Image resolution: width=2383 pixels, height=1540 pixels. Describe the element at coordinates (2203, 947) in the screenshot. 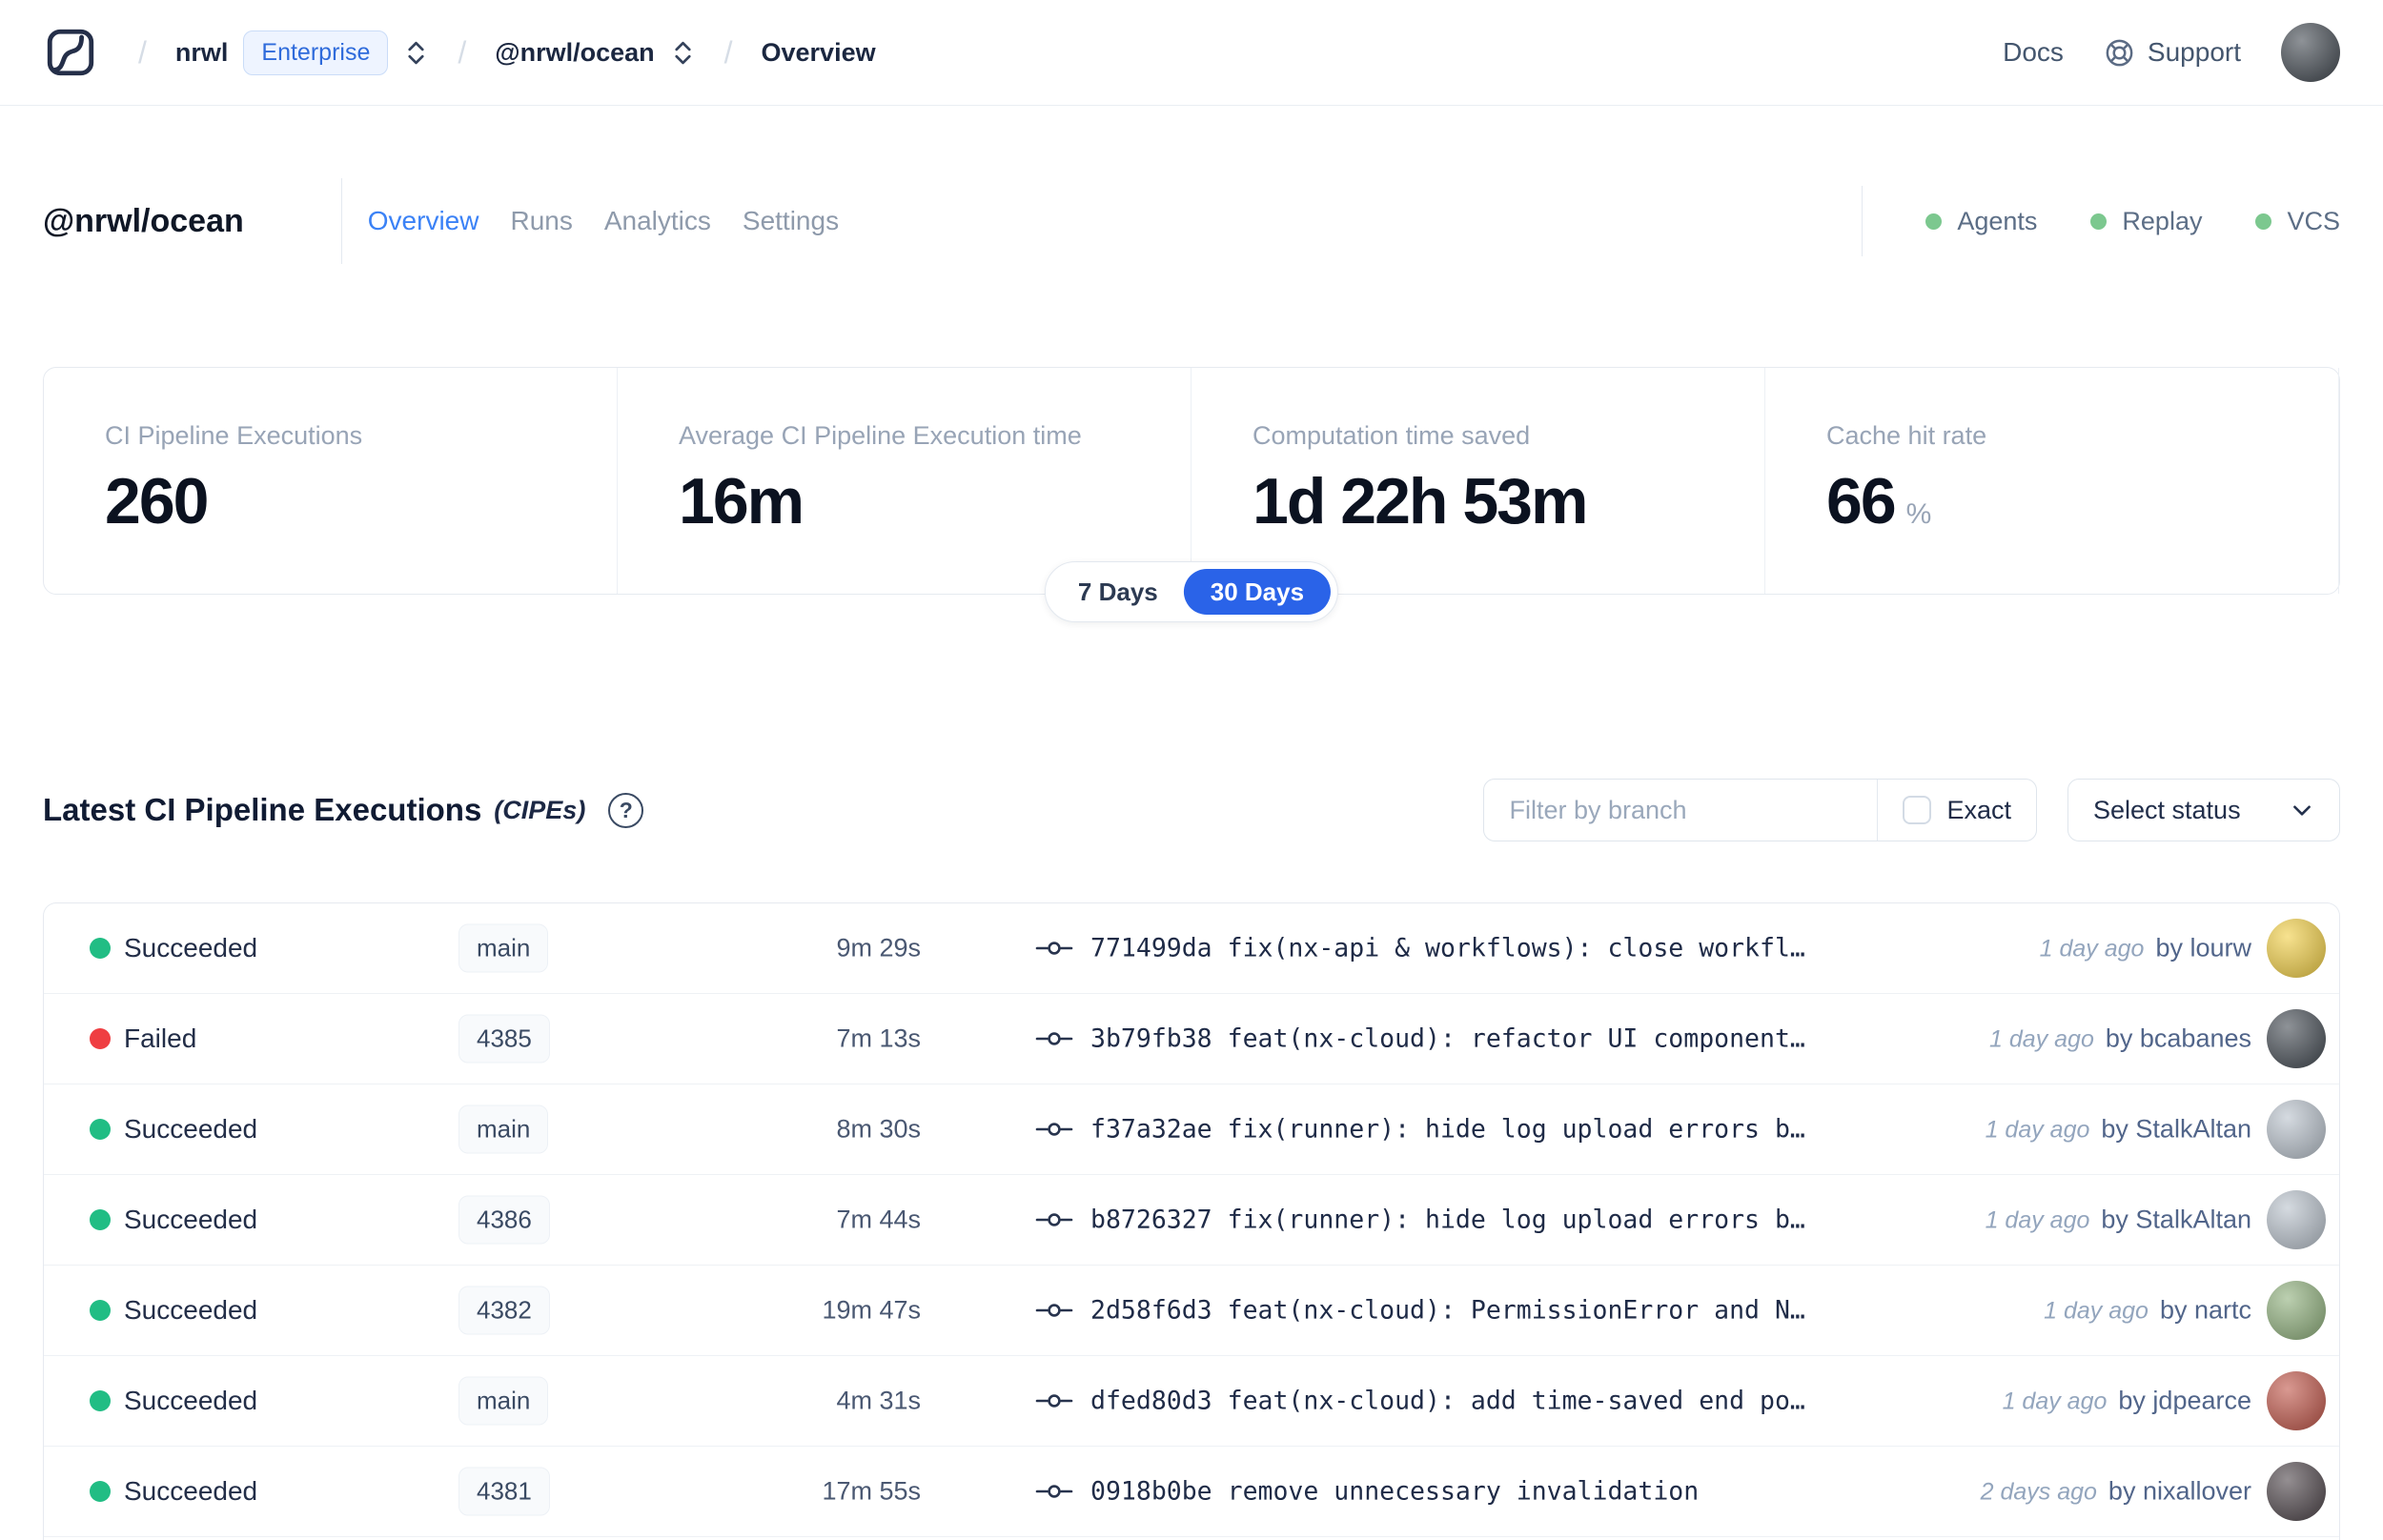

I see `author-label: by lourw` at that location.